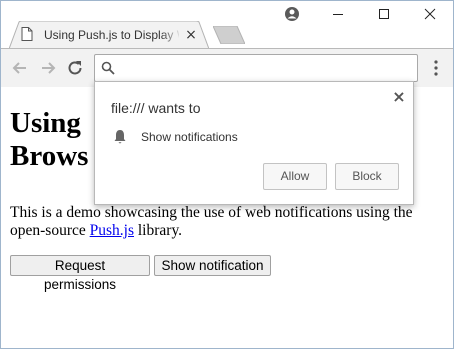 The height and width of the screenshot is (349, 454). Describe the element at coordinates (158, 230) in the screenshot. I see `description-text-end: library.` at that location.